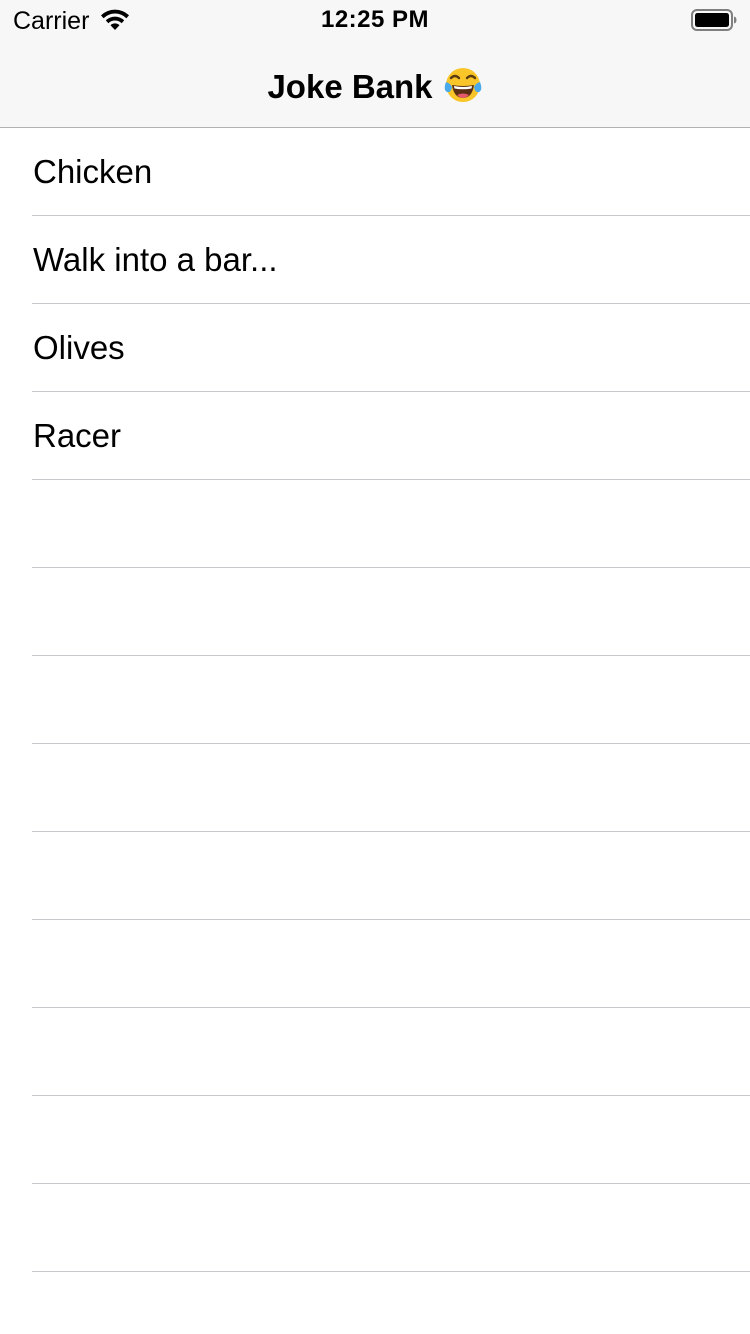 The height and width of the screenshot is (1334, 750). I want to click on row-label: Racer, so click(77, 435).